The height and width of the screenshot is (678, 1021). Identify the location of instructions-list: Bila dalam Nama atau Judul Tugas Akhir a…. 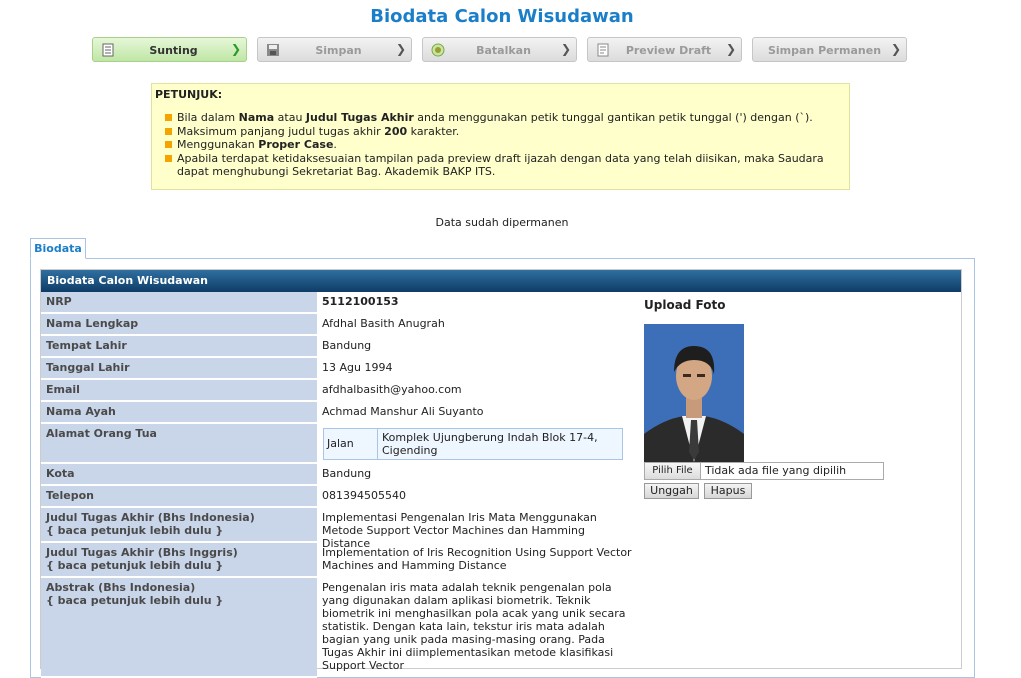
(502, 145).